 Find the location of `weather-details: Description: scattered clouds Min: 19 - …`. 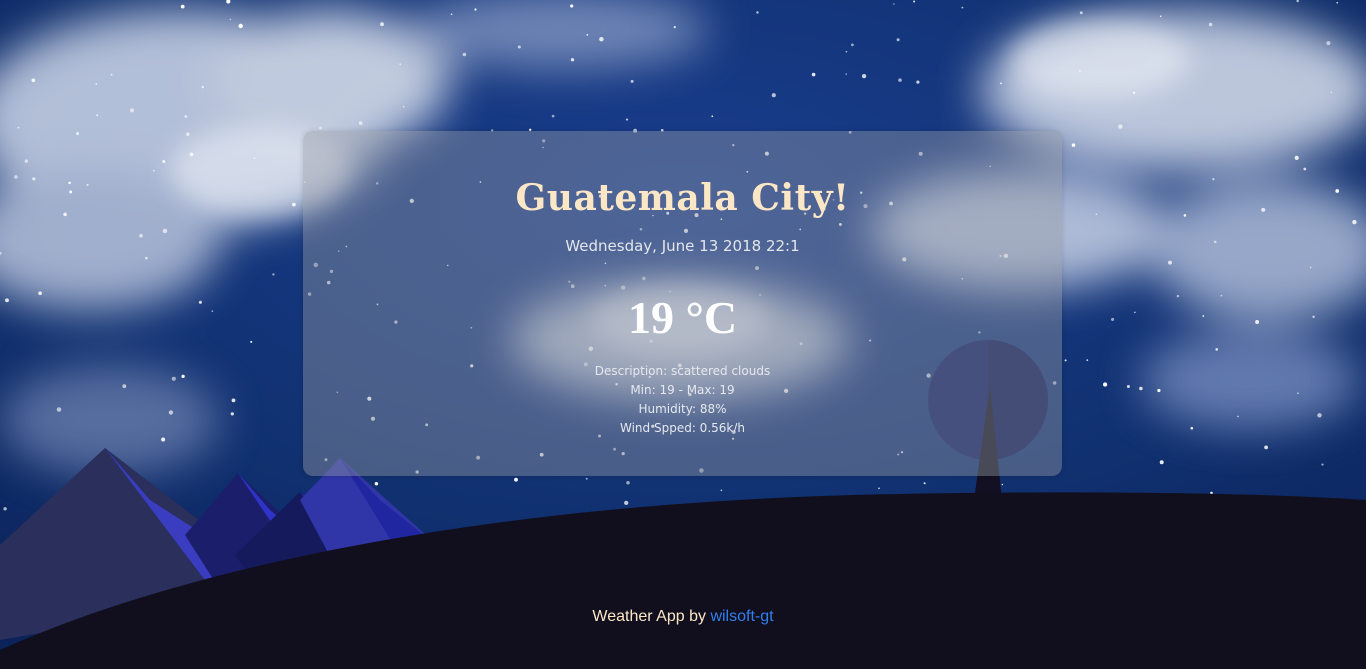

weather-details: Description: scattered clouds Min: 19 - … is located at coordinates (682, 400).